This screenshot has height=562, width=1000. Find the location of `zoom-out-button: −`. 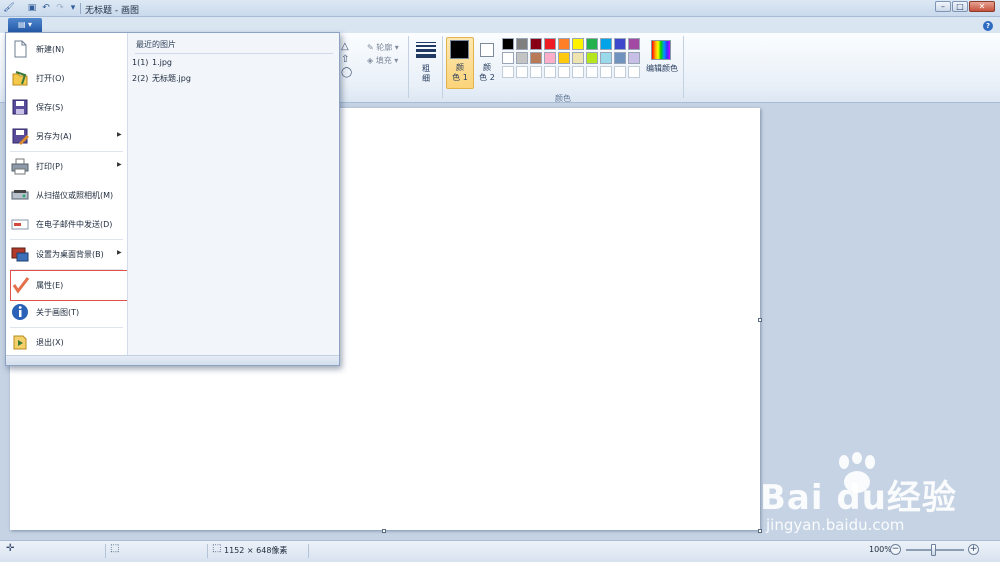

zoom-out-button: − is located at coordinates (895, 549).